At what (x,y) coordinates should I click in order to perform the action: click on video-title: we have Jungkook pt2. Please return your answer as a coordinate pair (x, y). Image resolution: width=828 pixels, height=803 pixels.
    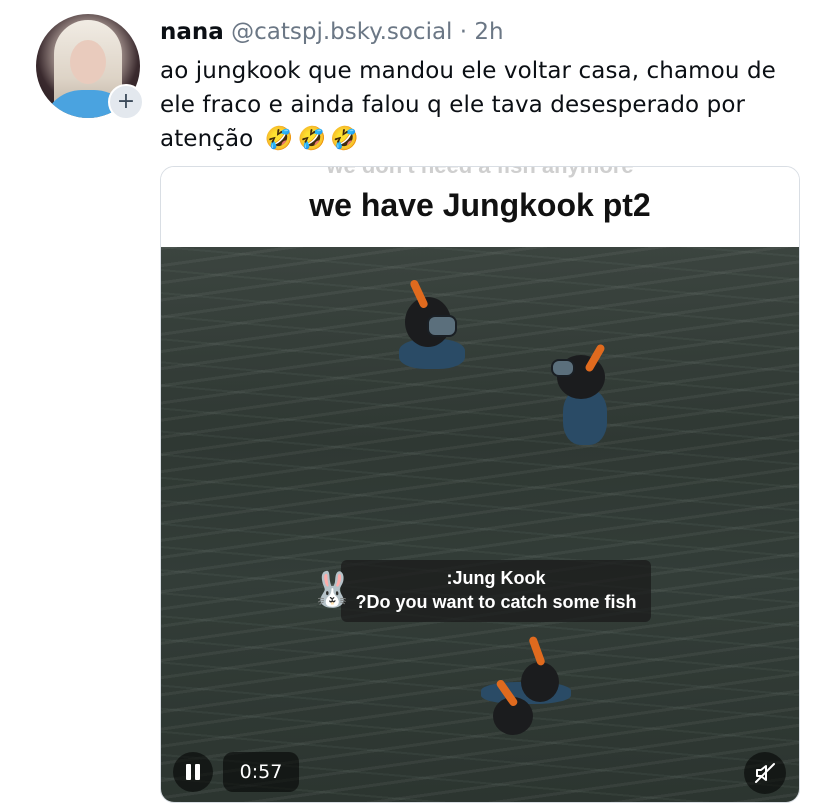
    Looking at the image, I should click on (480, 205).